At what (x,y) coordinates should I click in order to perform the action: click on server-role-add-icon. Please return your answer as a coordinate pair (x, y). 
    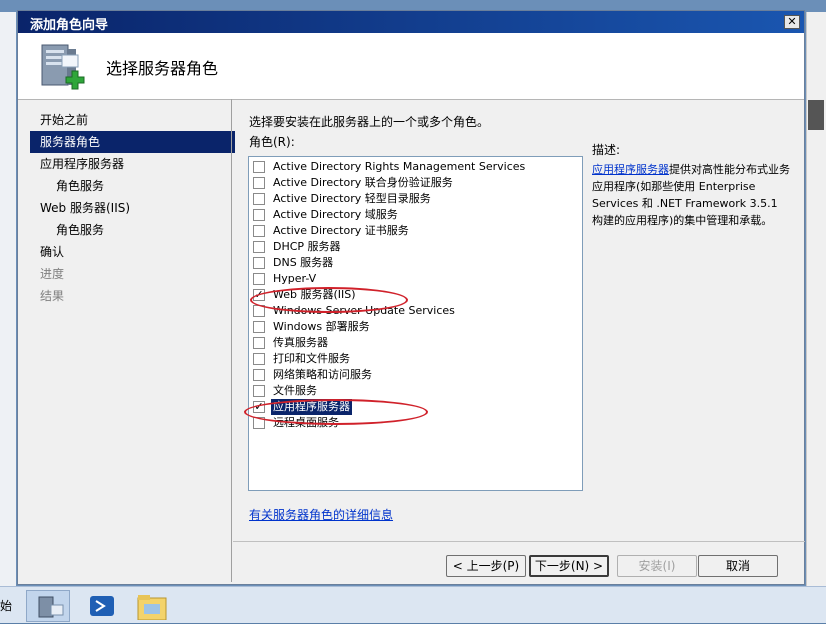
    Looking at the image, I should click on (63, 67).